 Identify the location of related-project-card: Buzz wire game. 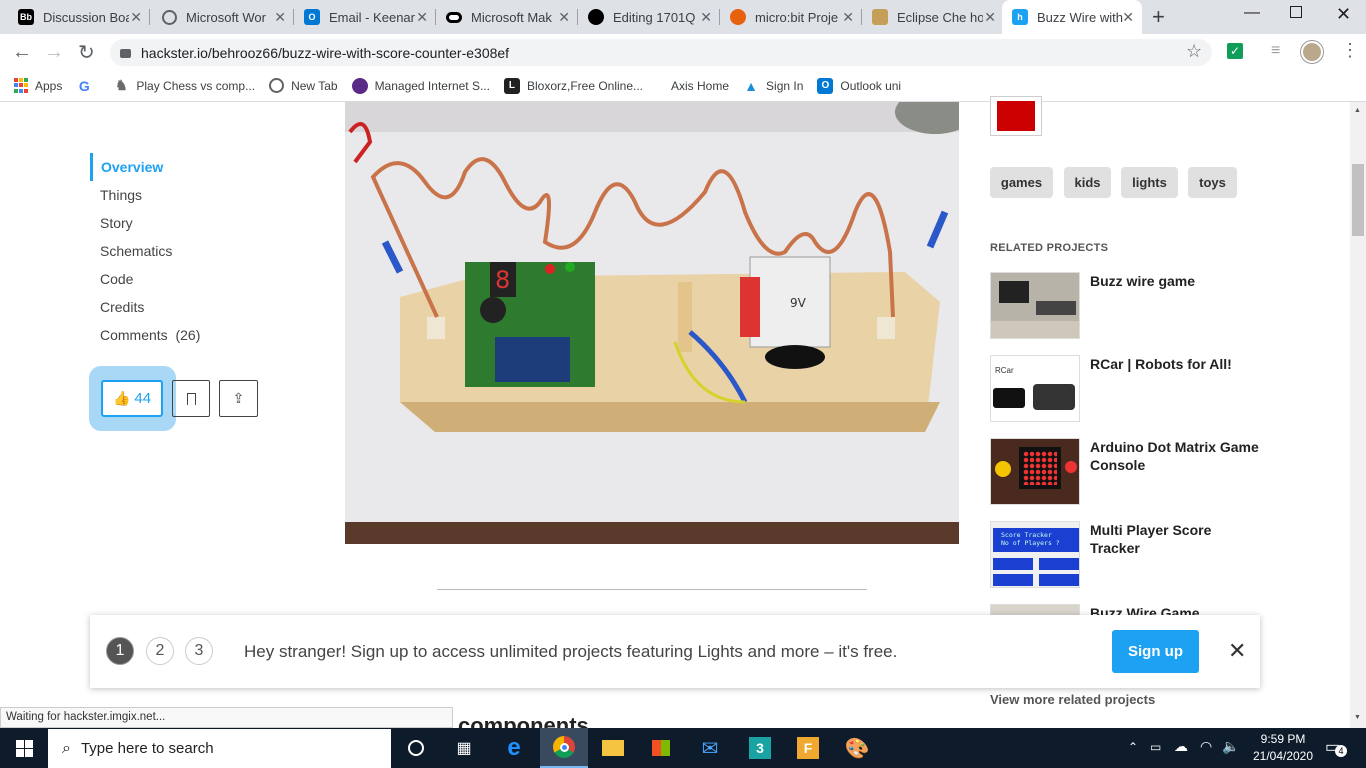
(1125, 307).